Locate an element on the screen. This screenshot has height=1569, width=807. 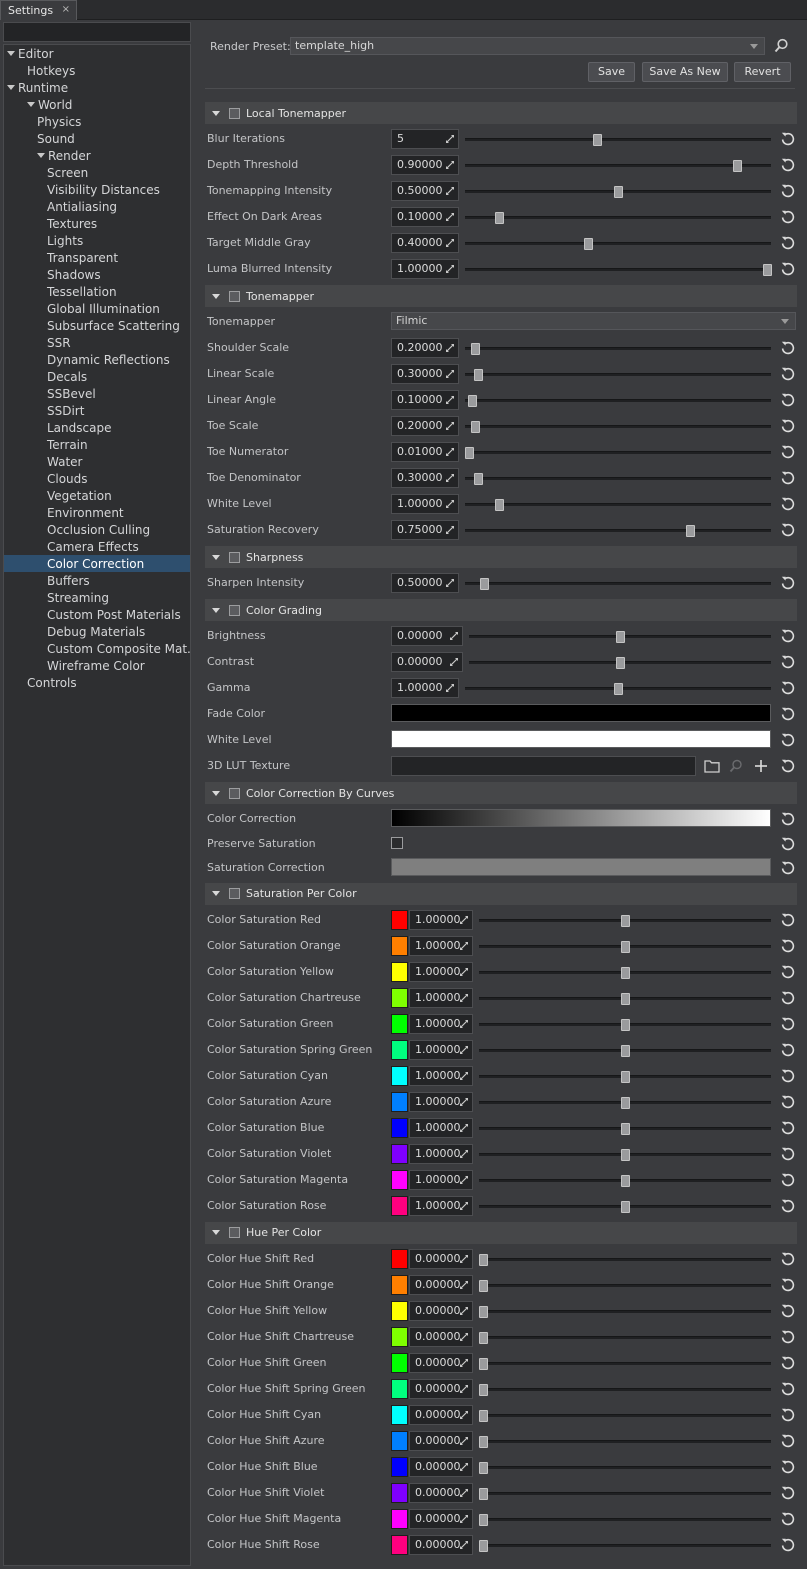
expand-arrow-icon is located at coordinates (31, 104).